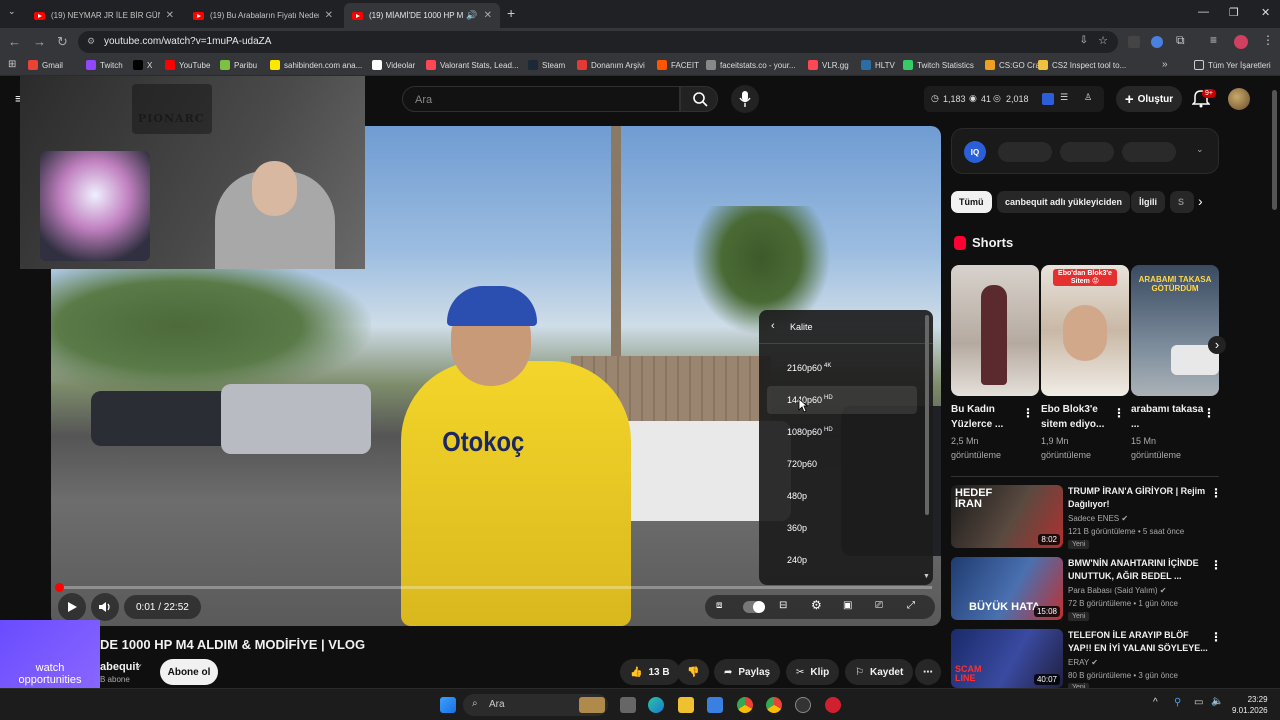 The image size is (1280, 720). What do you see at coordinates (1148, 202) in the screenshot?
I see `chip-related: İlgili` at bounding box center [1148, 202].